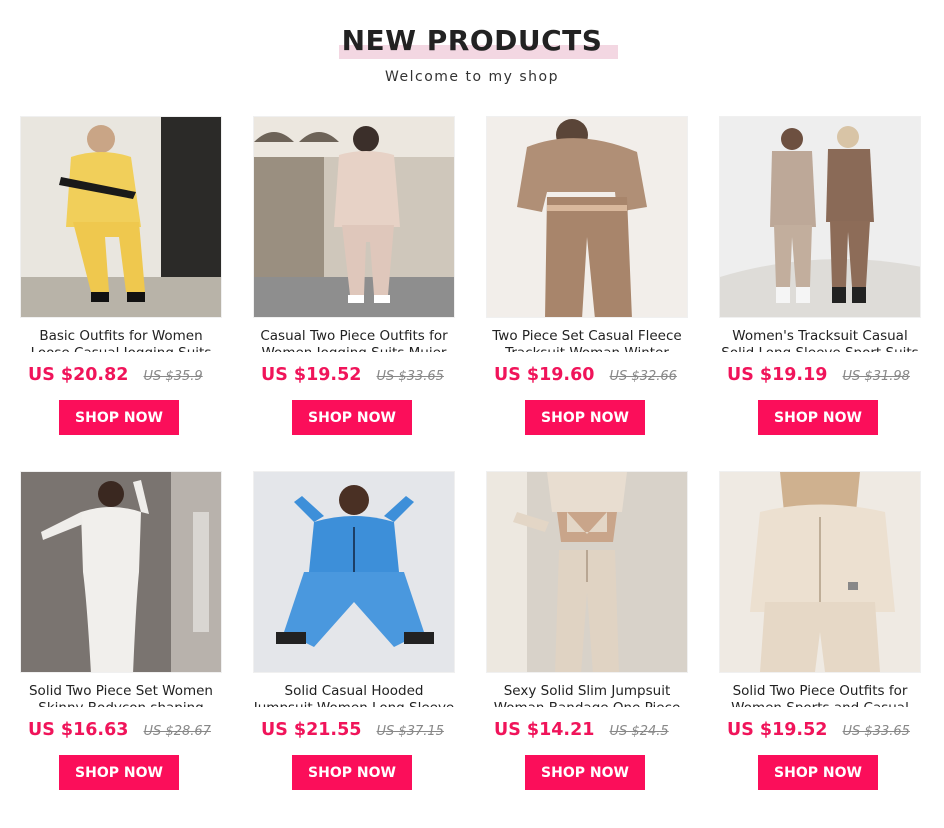 The height and width of the screenshot is (828, 944). Describe the element at coordinates (643, 376) in the screenshot. I see `original-price: US $32.66` at that location.